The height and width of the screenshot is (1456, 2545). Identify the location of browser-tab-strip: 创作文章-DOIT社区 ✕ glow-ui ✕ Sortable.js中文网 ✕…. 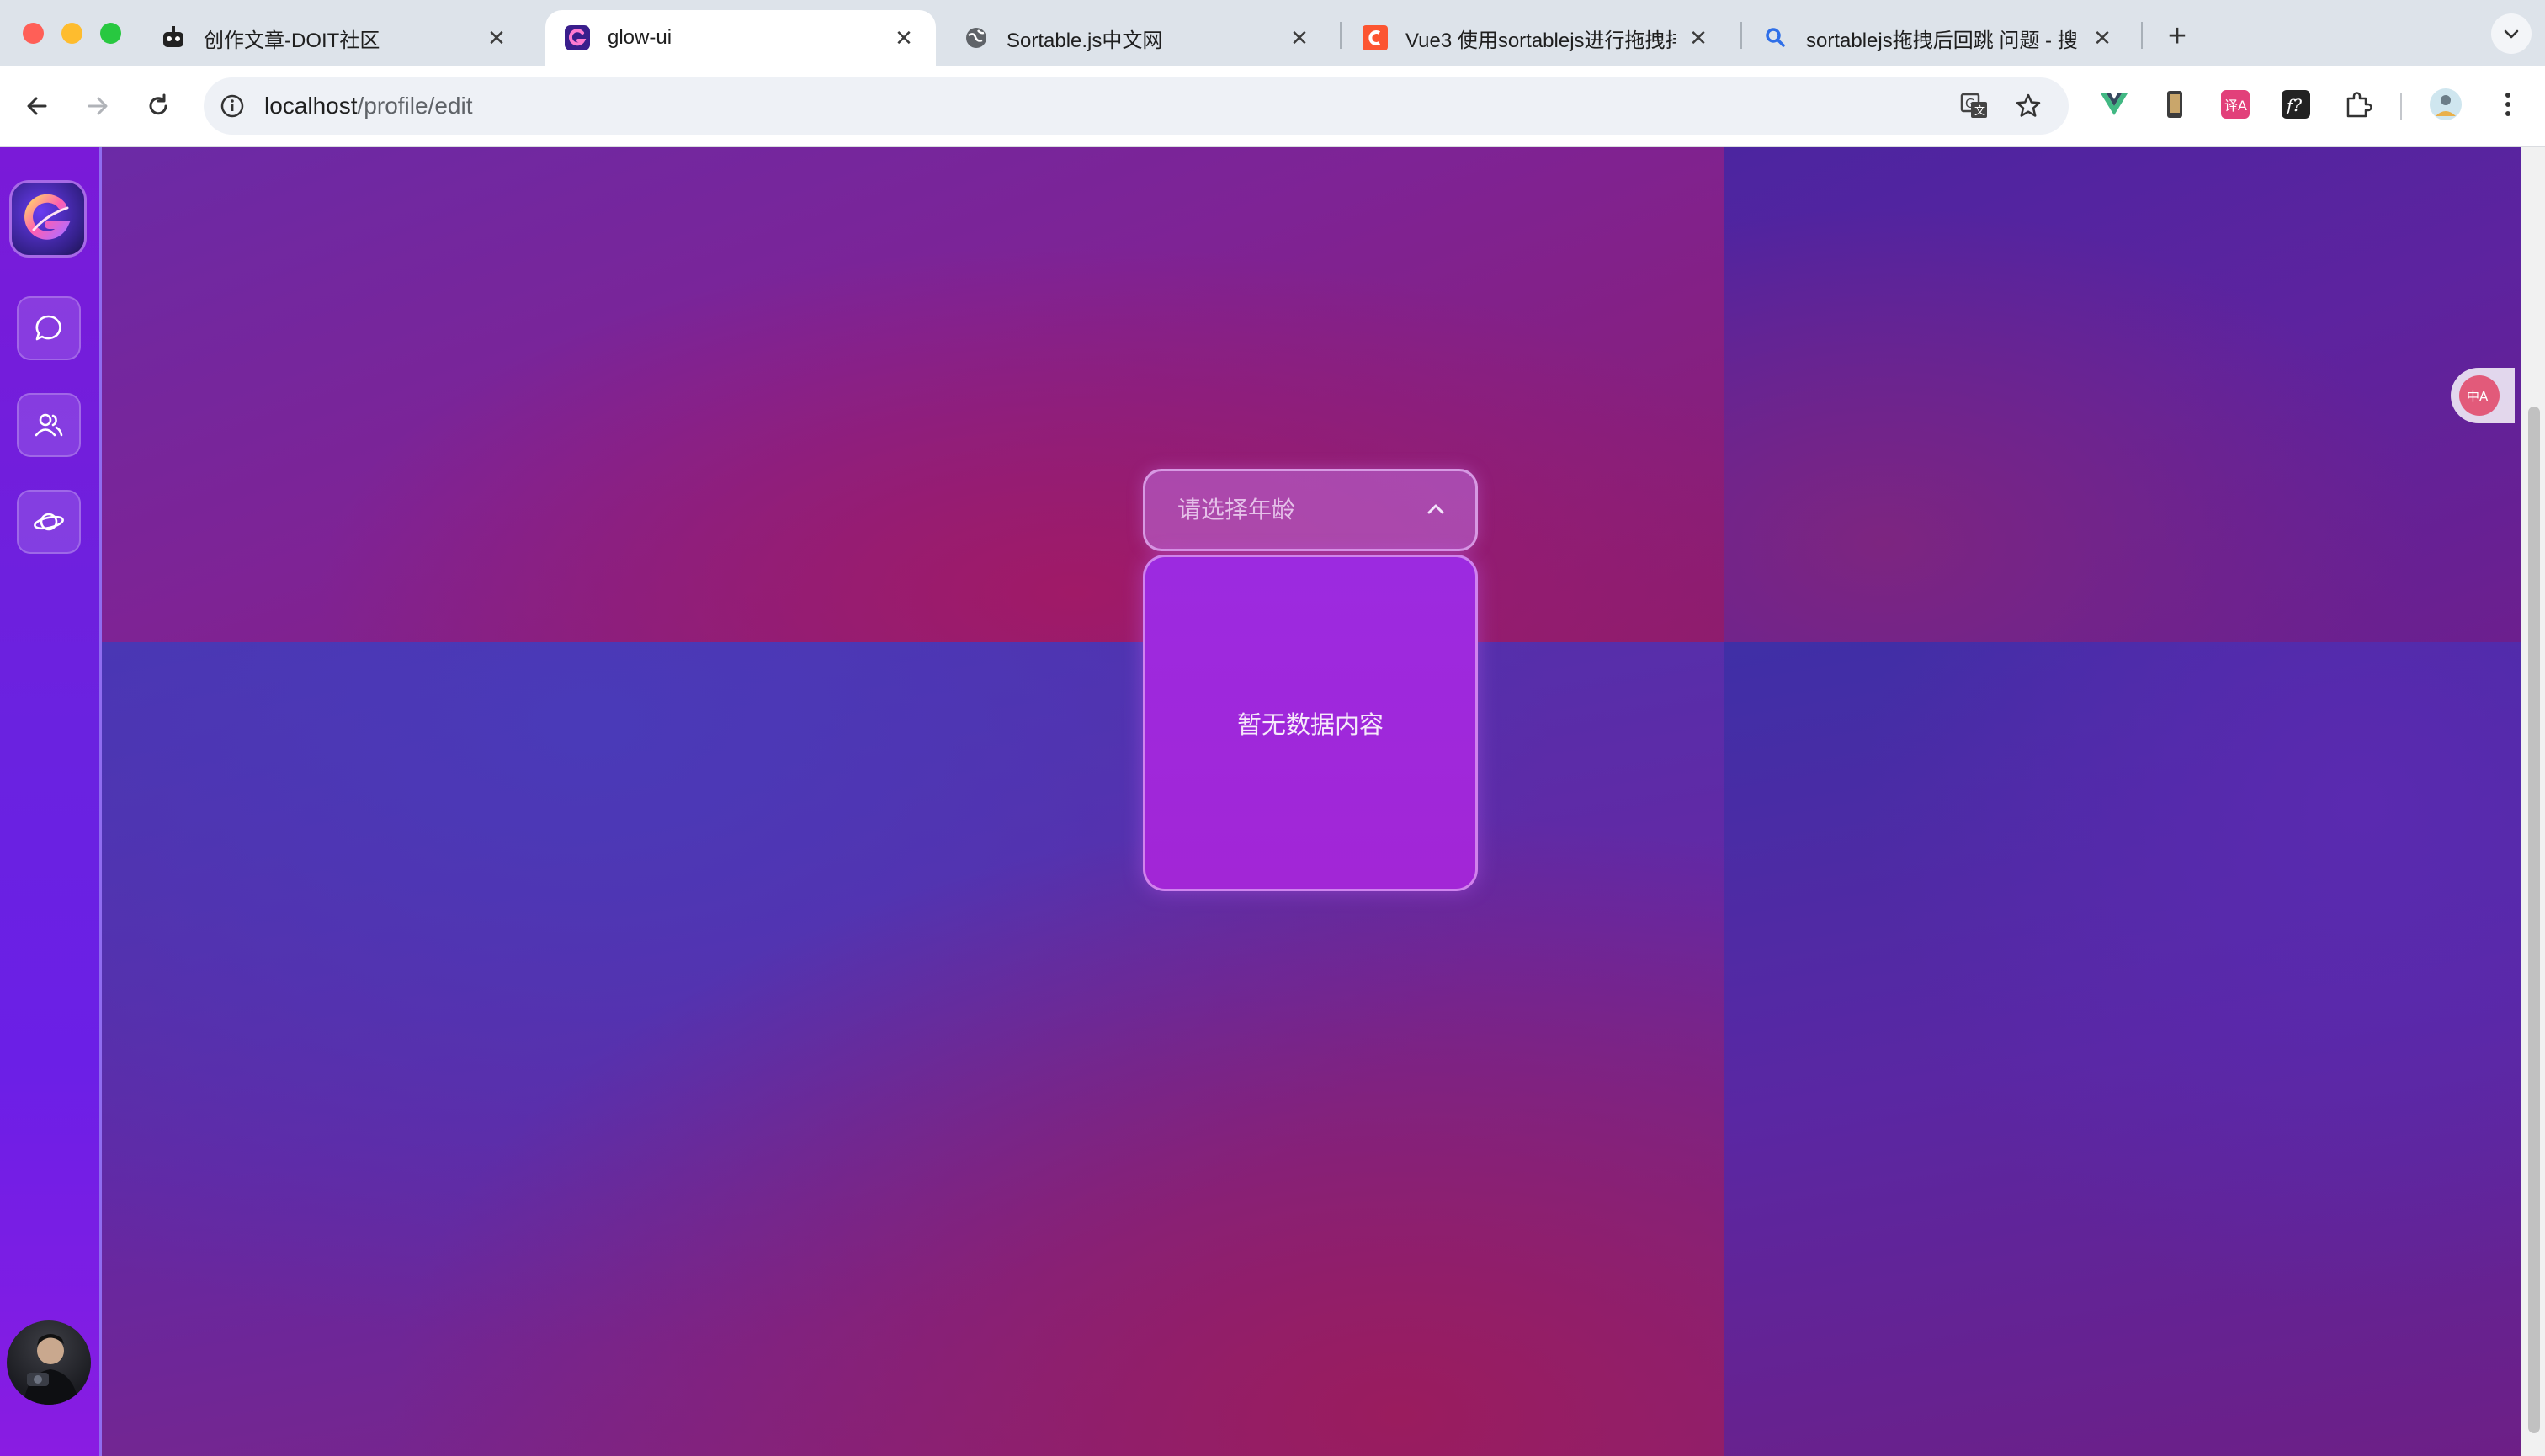
(1273, 33).